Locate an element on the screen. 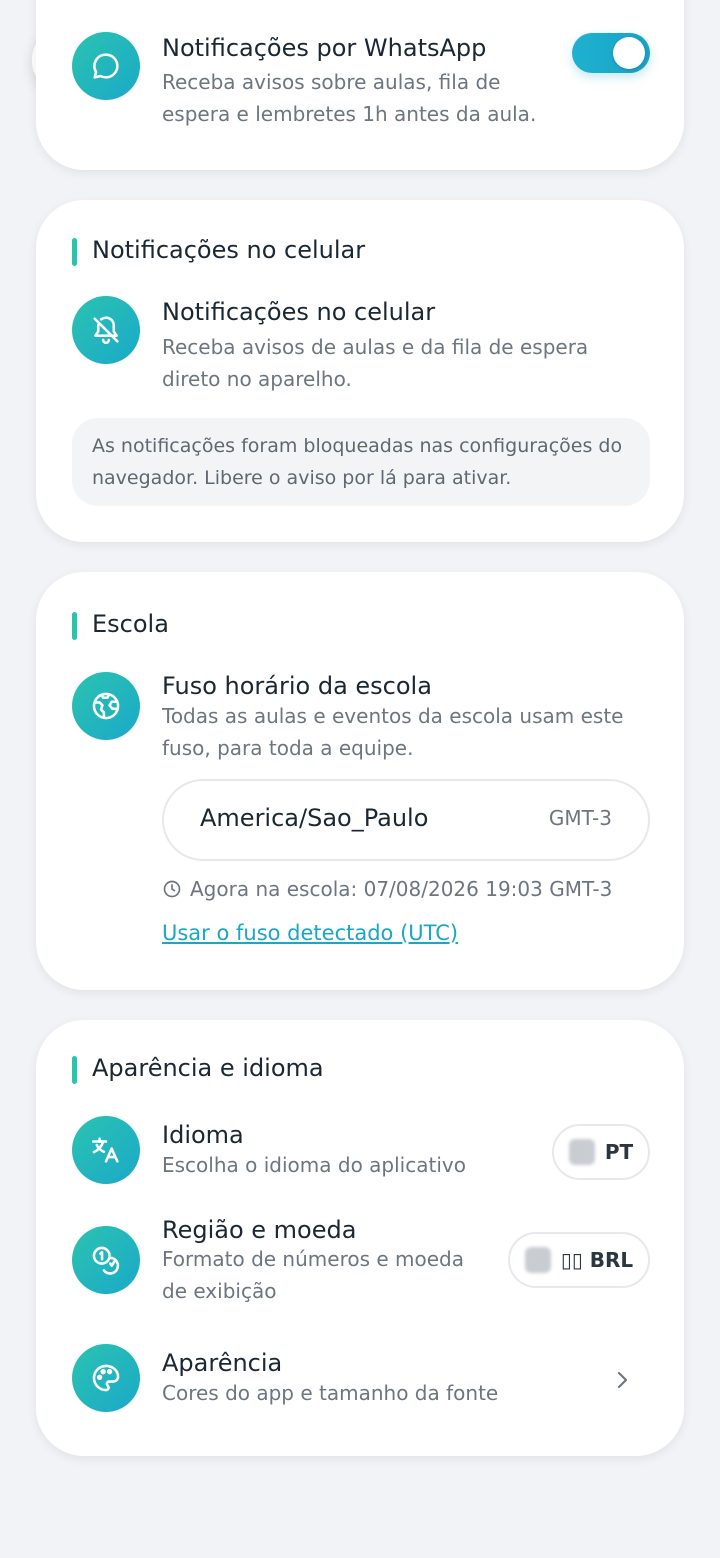 The width and height of the screenshot is (720, 1558). language-icon-badge is located at coordinates (106, 1150).